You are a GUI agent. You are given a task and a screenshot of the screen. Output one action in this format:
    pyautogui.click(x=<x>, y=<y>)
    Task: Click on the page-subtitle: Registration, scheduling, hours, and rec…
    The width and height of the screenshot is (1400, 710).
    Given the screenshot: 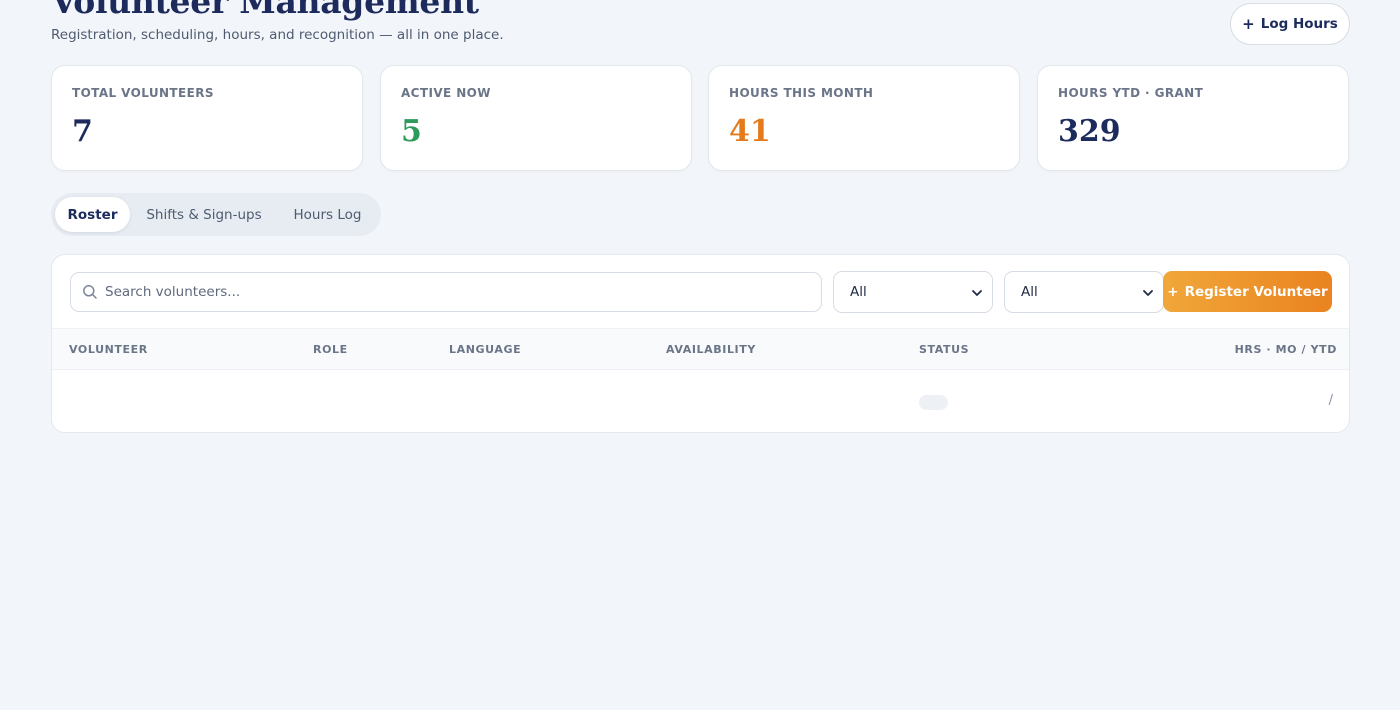 What is the action you would take?
    pyautogui.click(x=277, y=35)
    